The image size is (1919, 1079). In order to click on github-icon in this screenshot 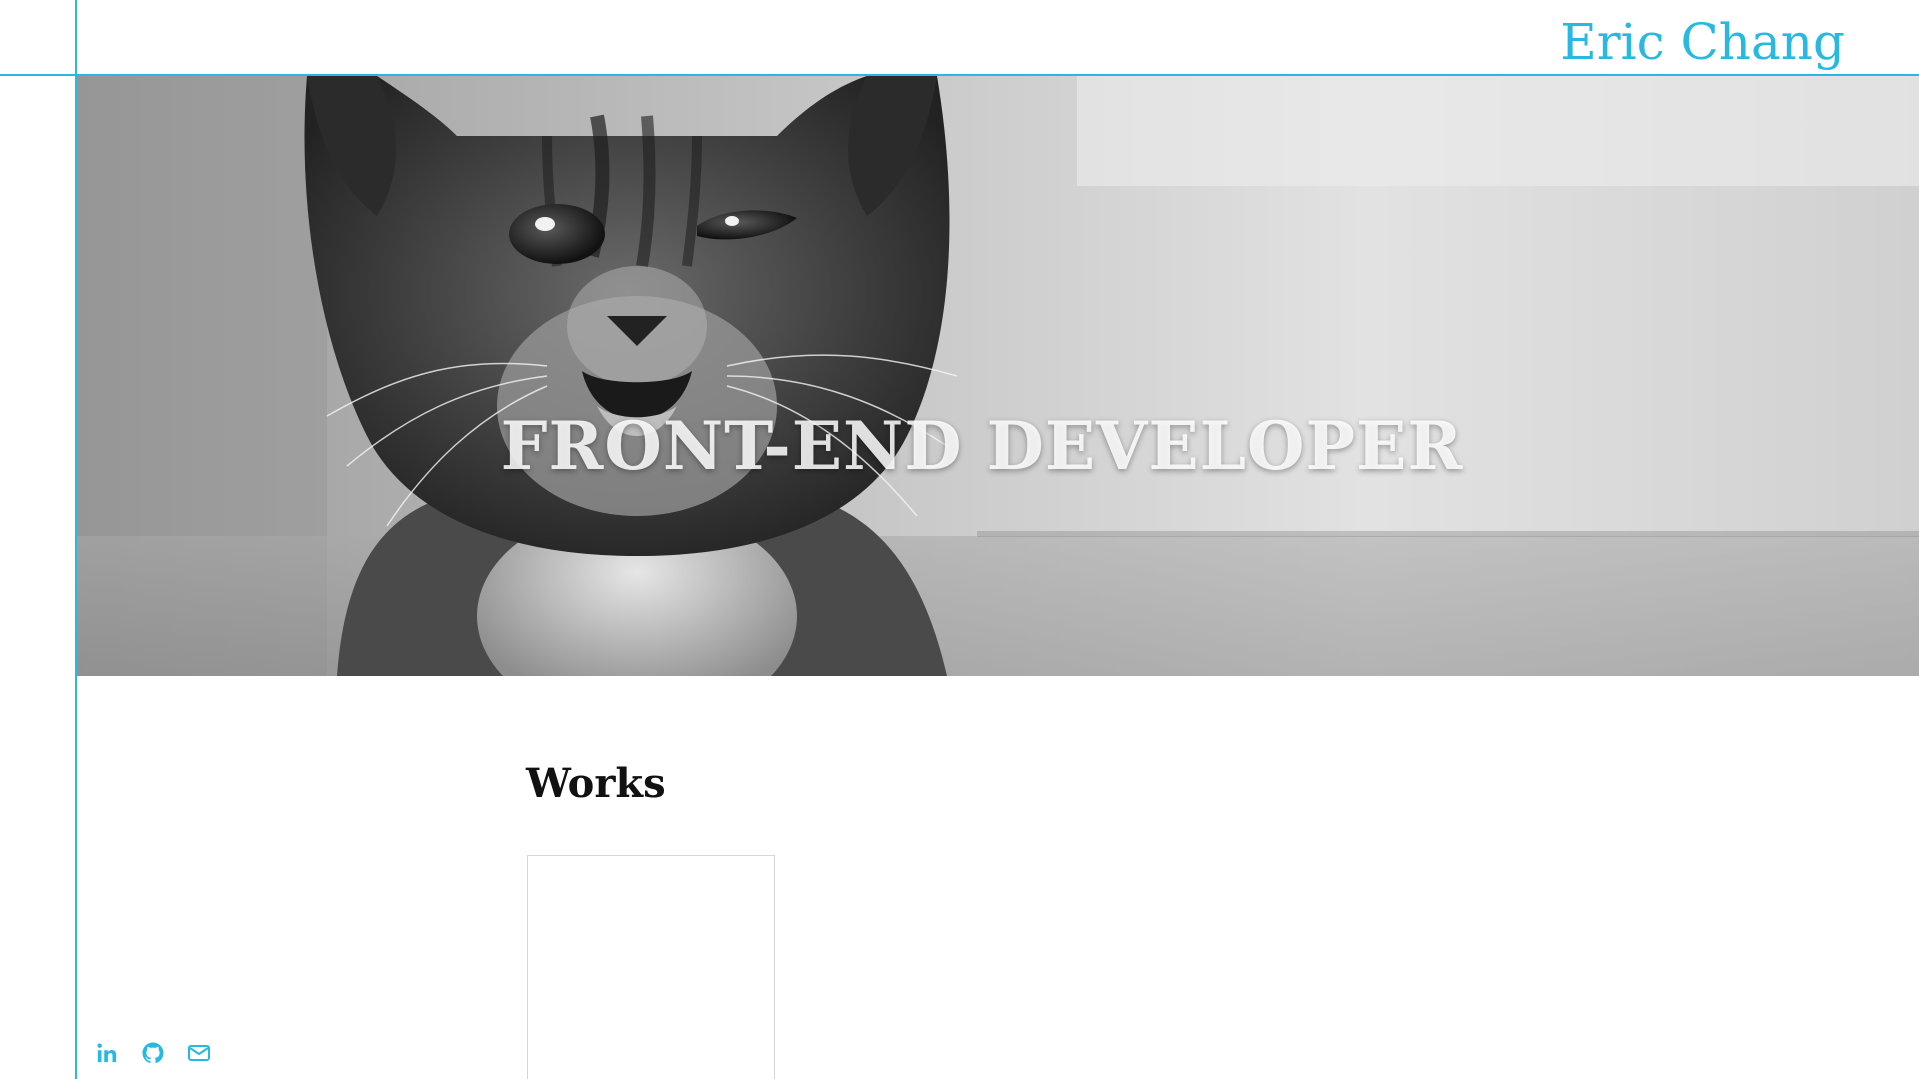, I will do `click(153, 1053)`.